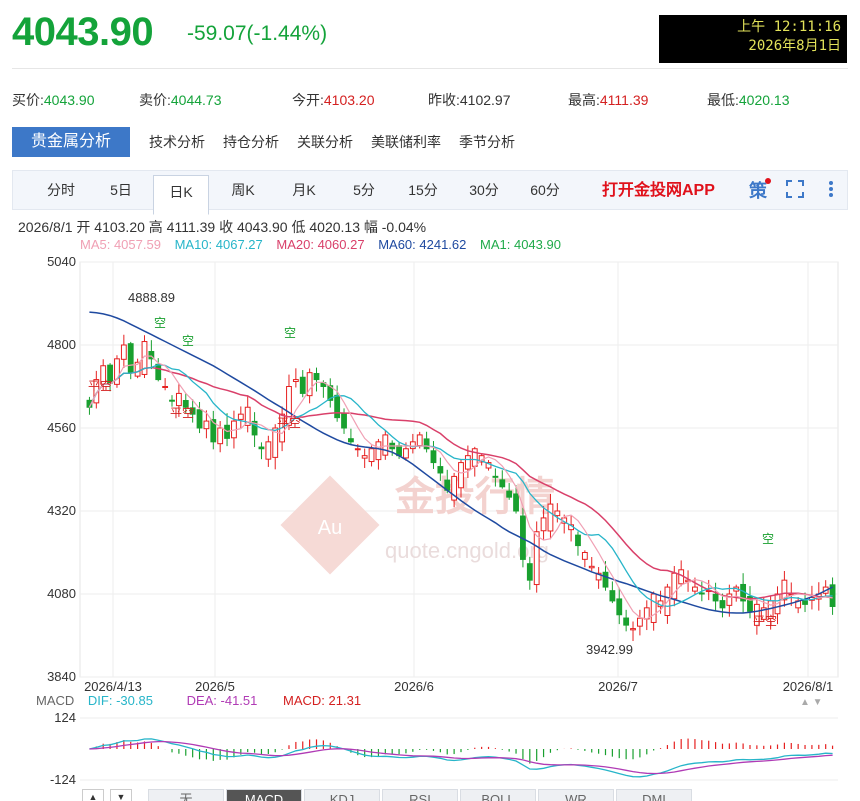 The width and height of the screenshot is (860, 801). What do you see at coordinates (61, 261) in the screenshot?
I see `y-tick-label: 5040` at bounding box center [61, 261].